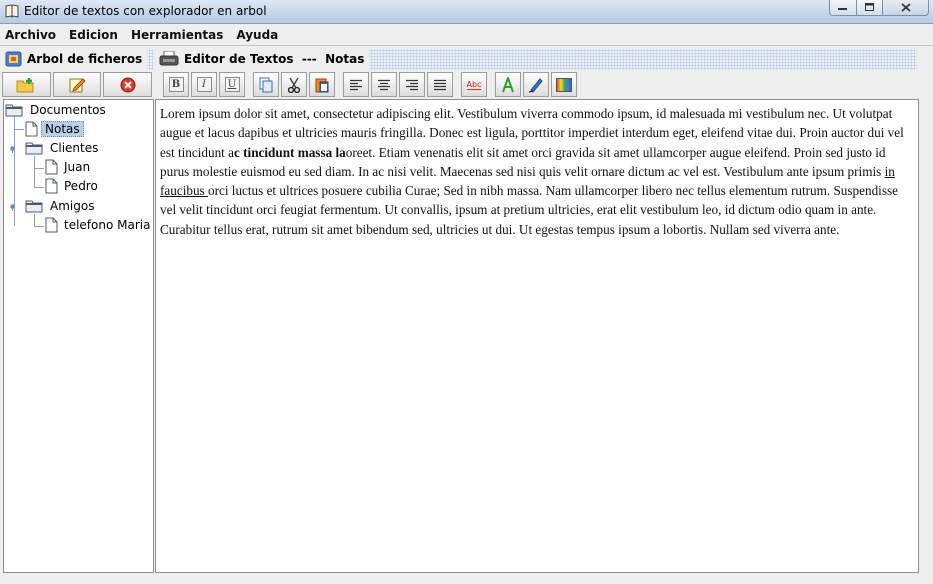 The height and width of the screenshot is (584, 933). I want to click on new-folder-button, so click(26, 84).